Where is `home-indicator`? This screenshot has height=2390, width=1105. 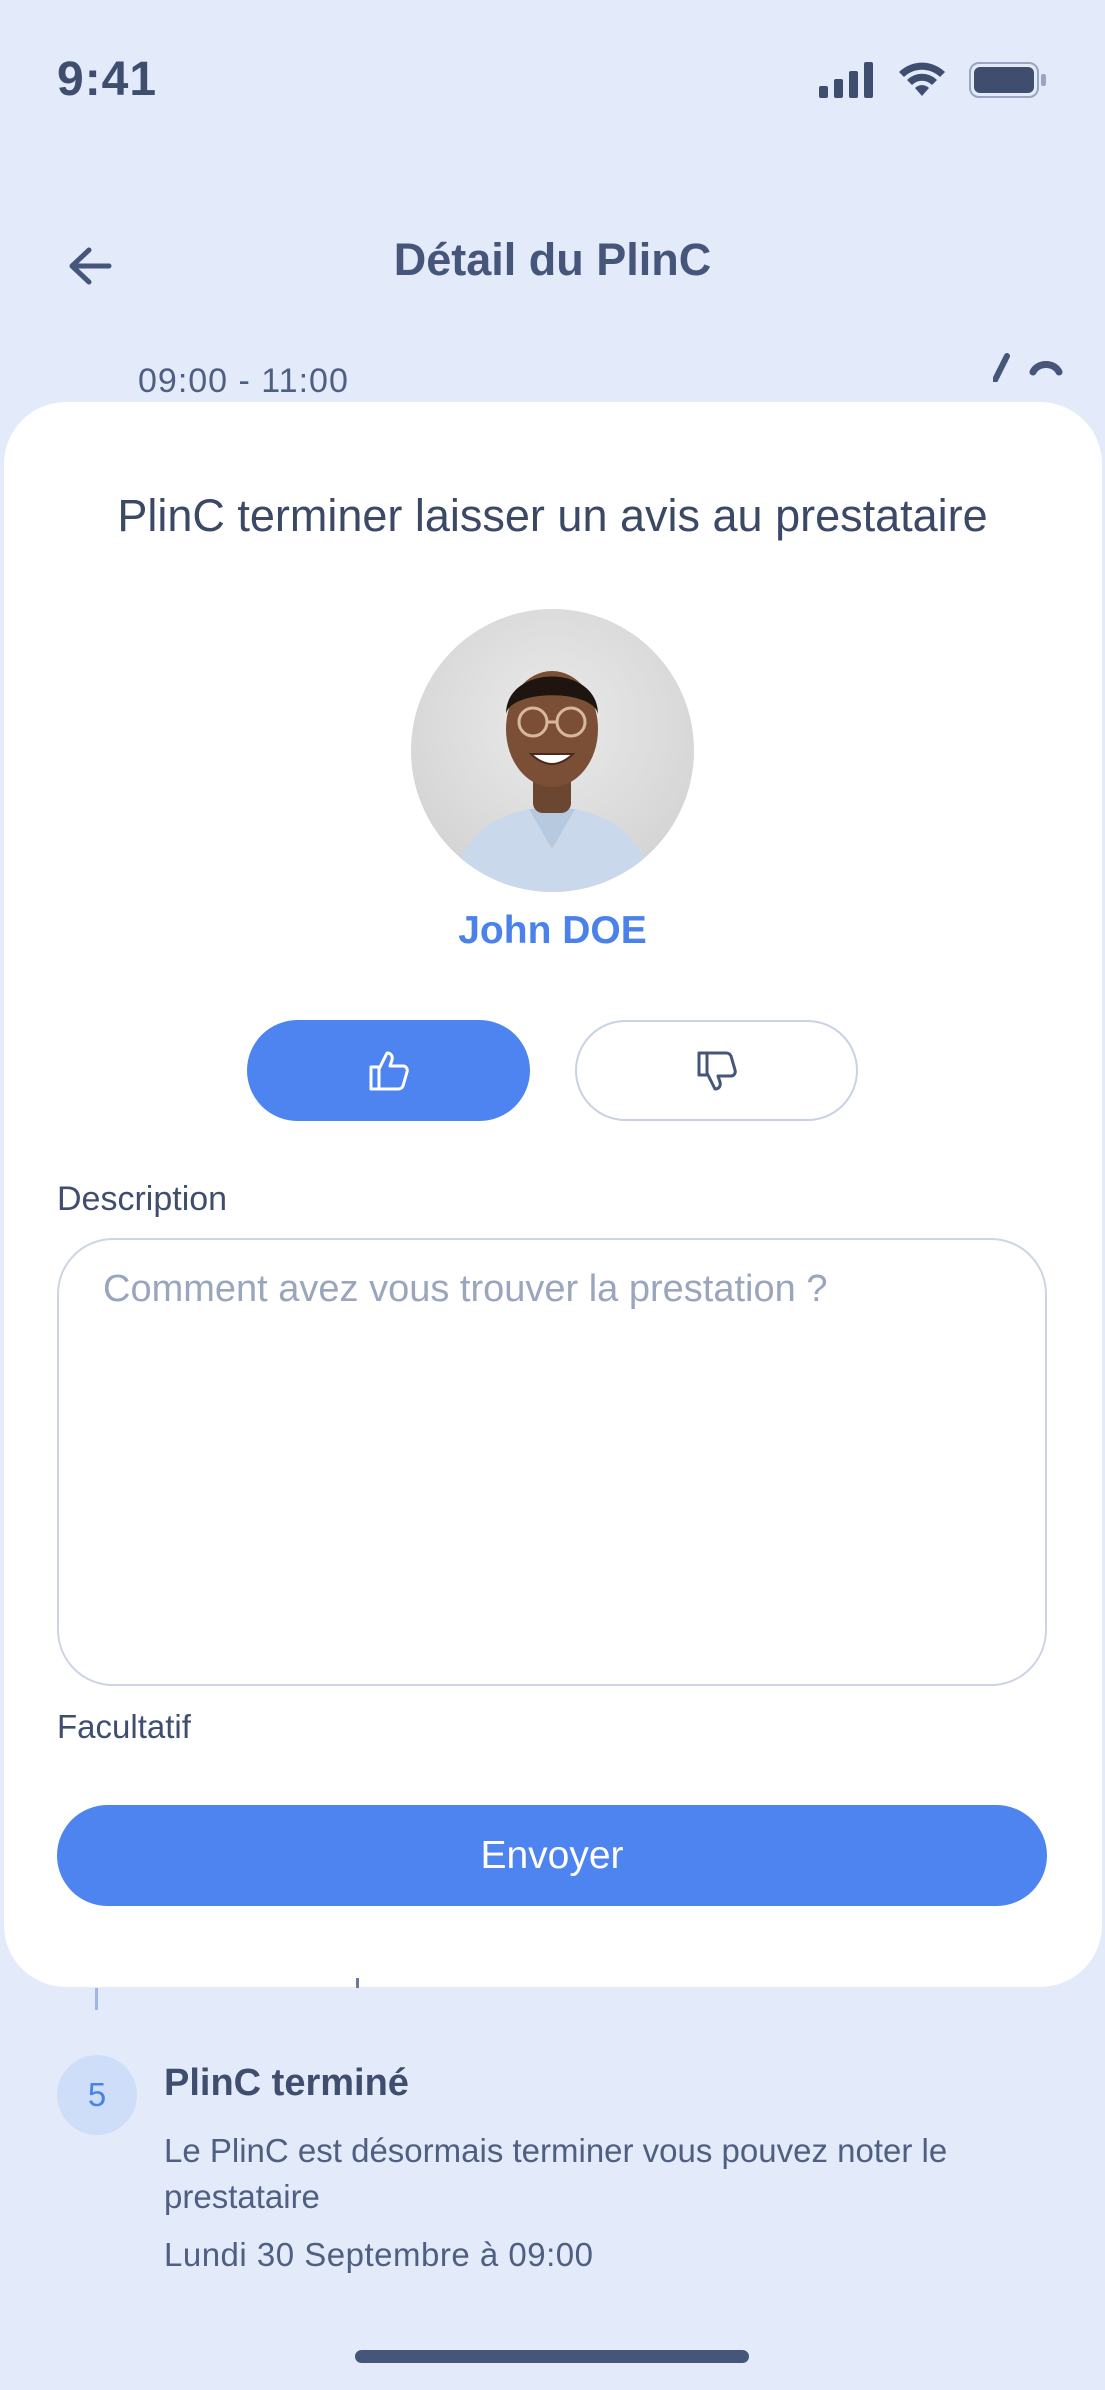
home-indicator is located at coordinates (552, 2356).